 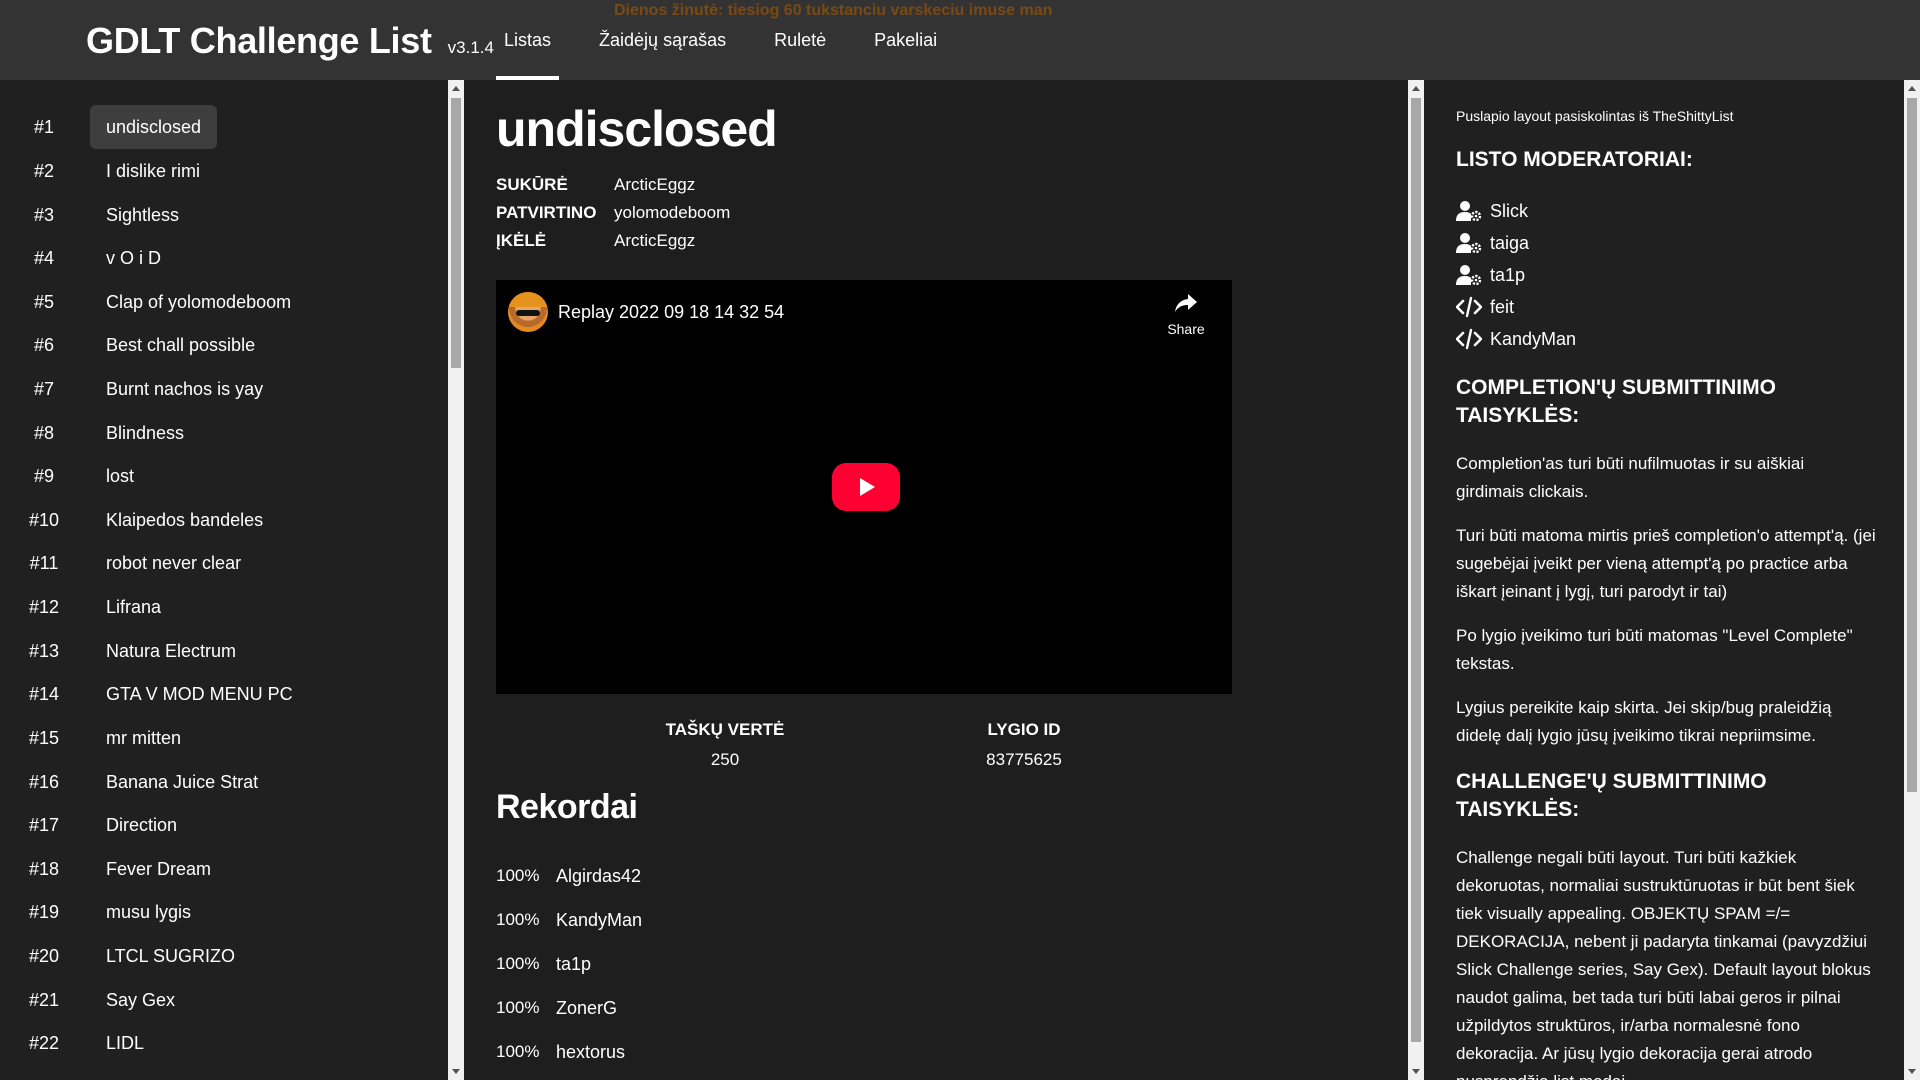 What do you see at coordinates (171, 651) in the screenshot?
I see `level-link: Natura Electrum` at bounding box center [171, 651].